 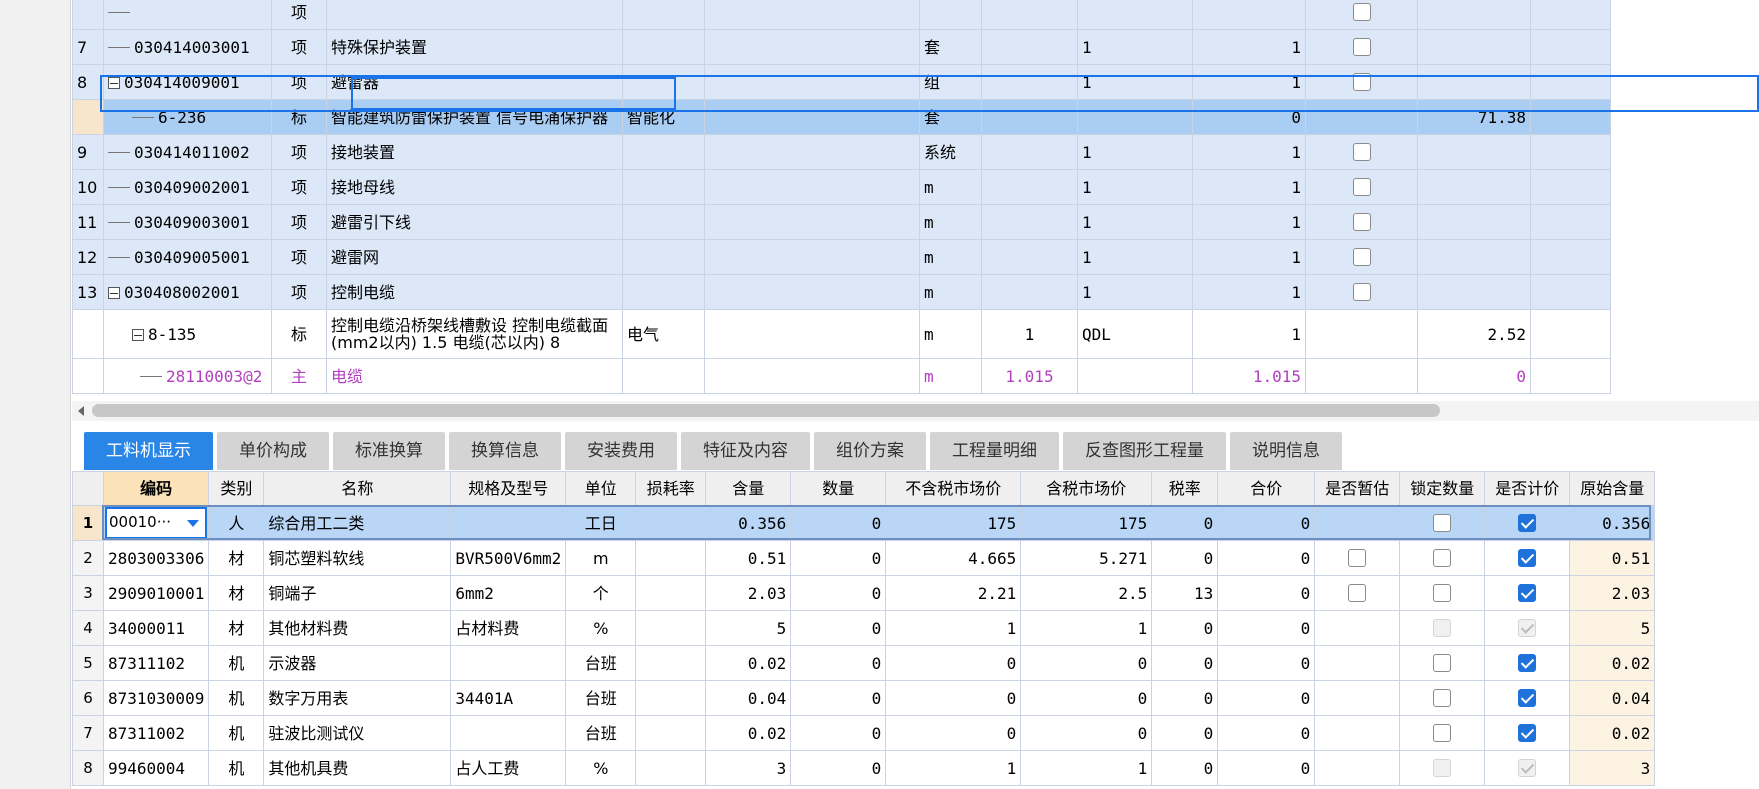 What do you see at coordinates (915, 411) in the screenshot?
I see `horizontal-scrollbar` at bounding box center [915, 411].